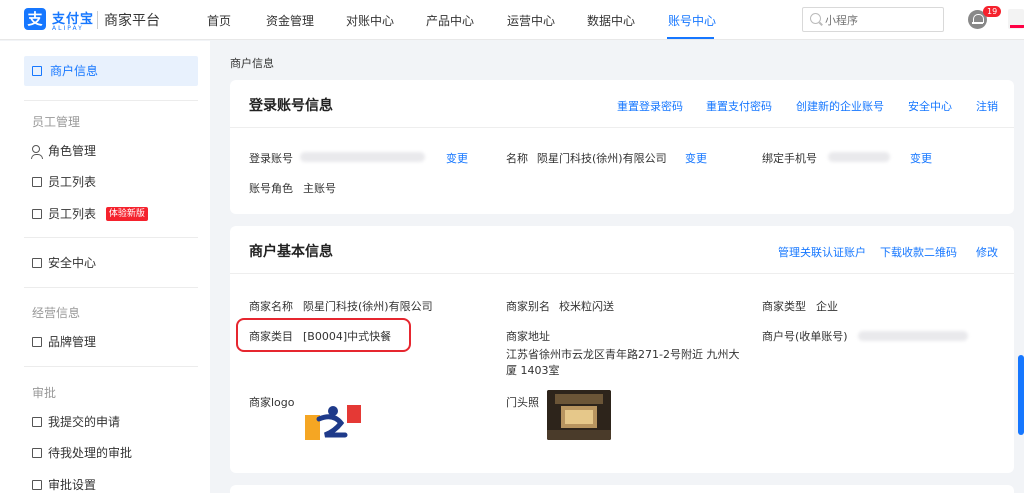  I want to click on merchant-name-label: 商家名称, so click(271, 306).